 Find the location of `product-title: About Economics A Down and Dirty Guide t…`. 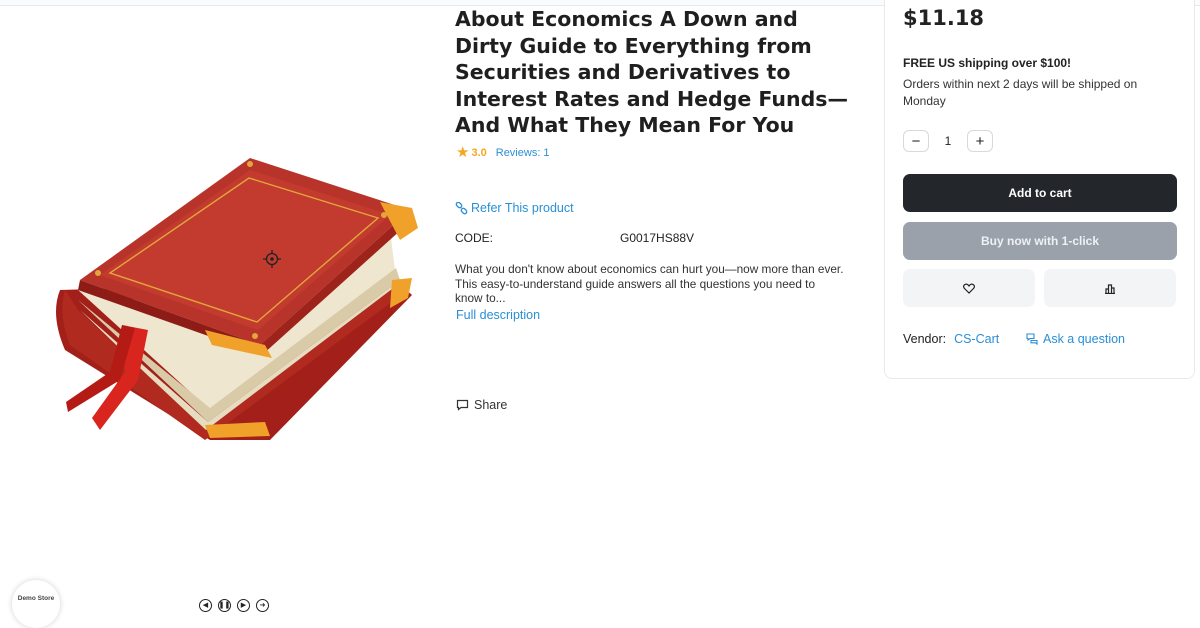

product-title: About Economics A Down and Dirty Guide t… is located at coordinates (651, 72).